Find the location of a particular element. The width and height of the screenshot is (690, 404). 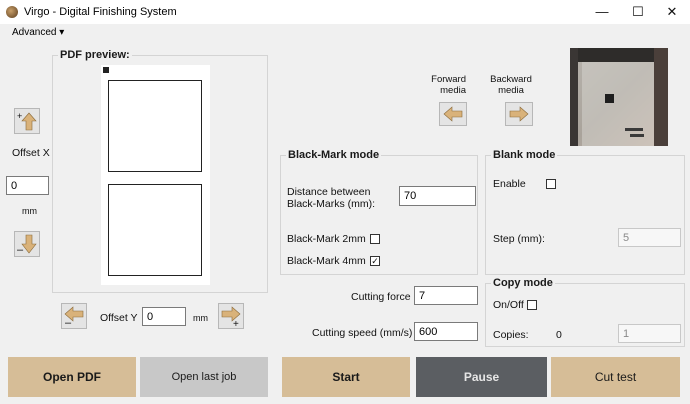

offset-x-down-button: – is located at coordinates (27, 244).